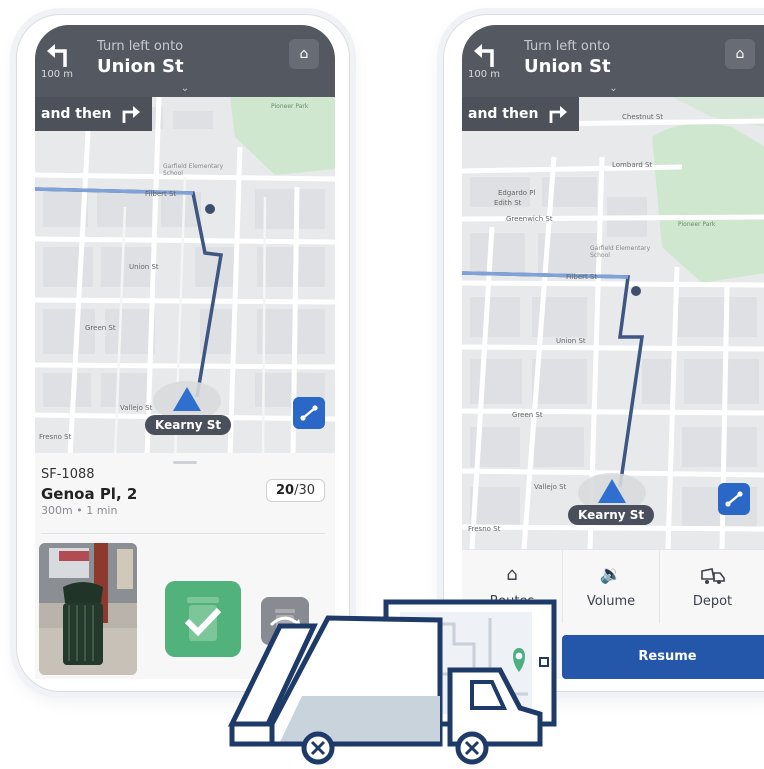  I want to click on resume-button: Resume, so click(663, 657).